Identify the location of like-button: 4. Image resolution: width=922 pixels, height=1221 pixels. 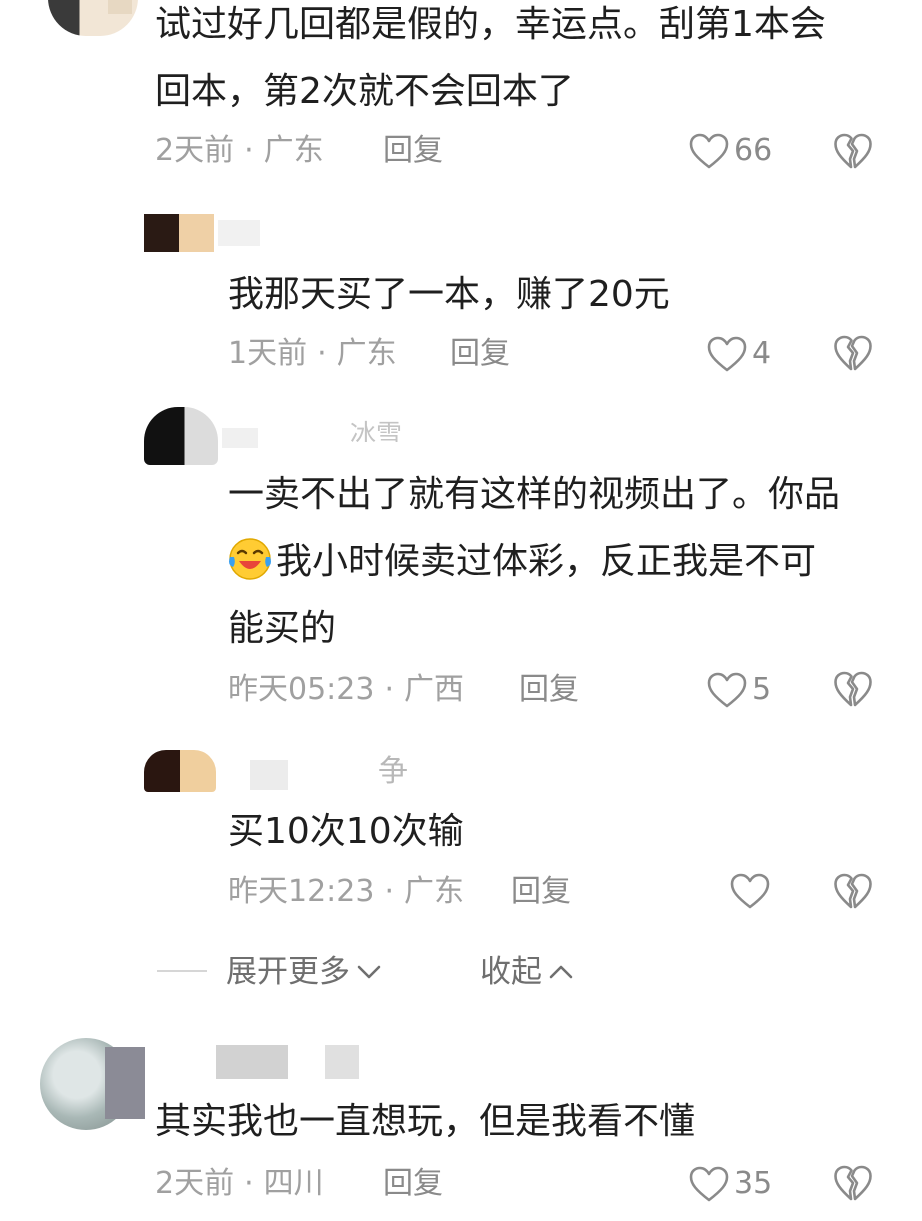
(738, 354).